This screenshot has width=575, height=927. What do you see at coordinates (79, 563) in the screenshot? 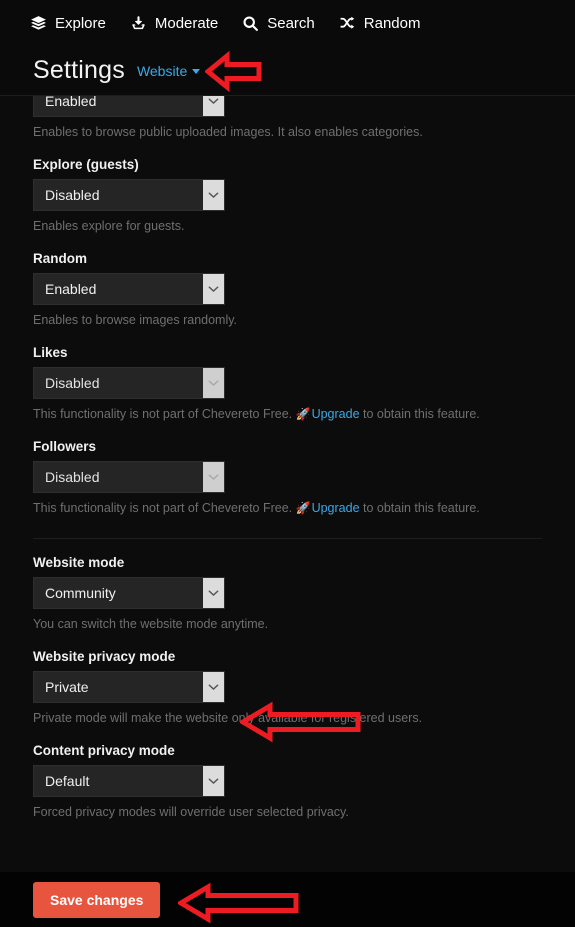
I see `setting-label: Website mode` at bounding box center [79, 563].